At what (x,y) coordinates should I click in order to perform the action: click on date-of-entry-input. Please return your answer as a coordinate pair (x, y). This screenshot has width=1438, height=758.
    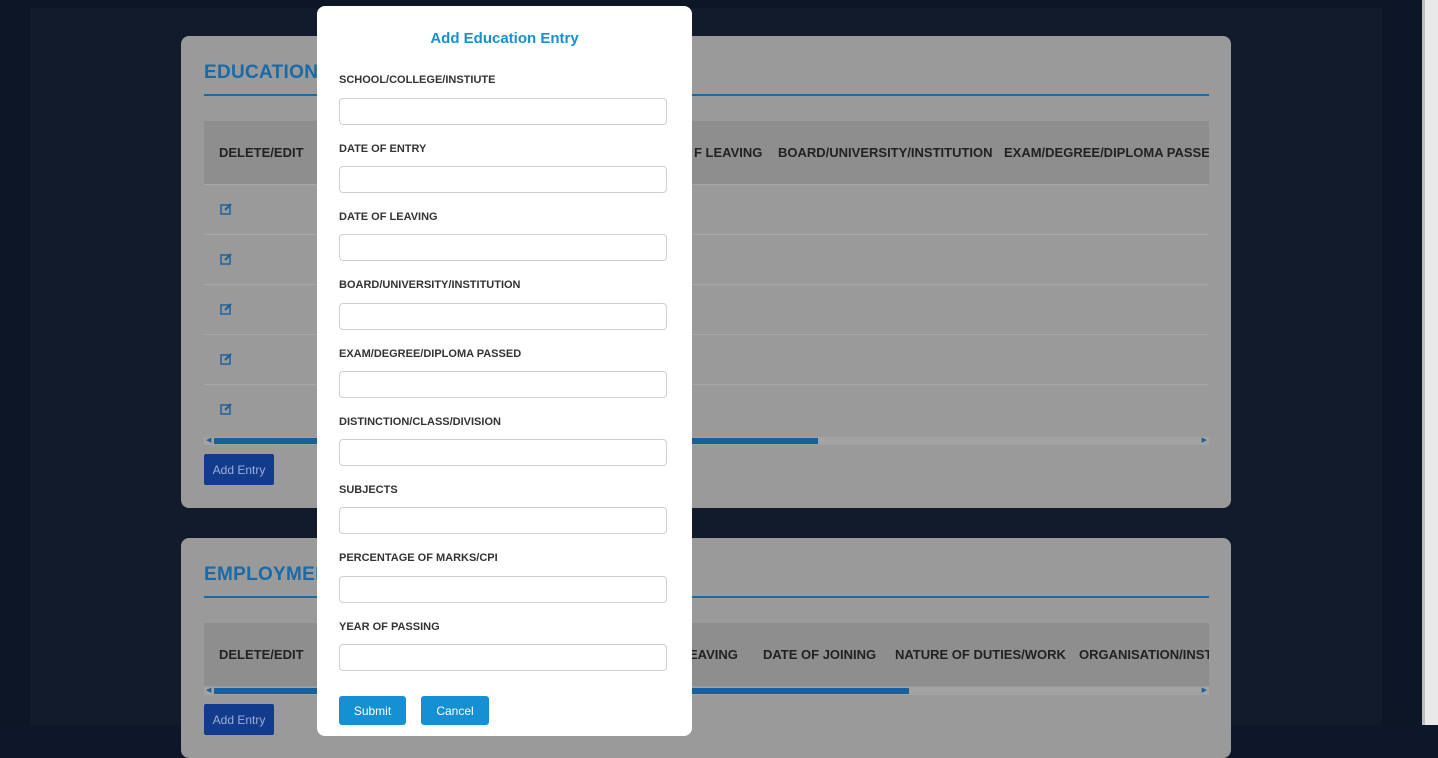
    Looking at the image, I should click on (503, 179).